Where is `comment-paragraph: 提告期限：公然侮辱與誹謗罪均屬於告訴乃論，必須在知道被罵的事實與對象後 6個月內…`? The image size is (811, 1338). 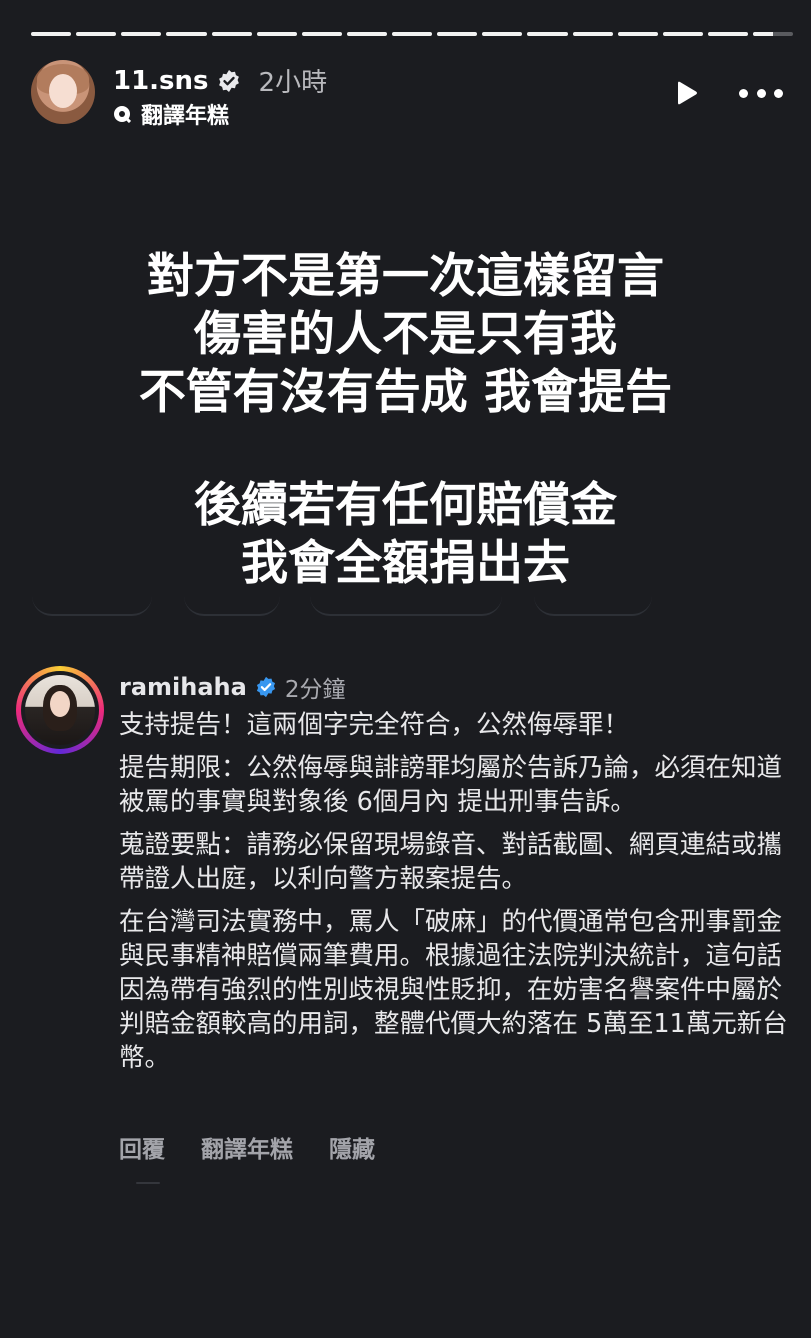
comment-paragraph: 提告期限：公然侮辱與誹謗罪均屬於告訴乃論，必須在知道被罵的事實與對象後 6個月內… is located at coordinates (451, 785).